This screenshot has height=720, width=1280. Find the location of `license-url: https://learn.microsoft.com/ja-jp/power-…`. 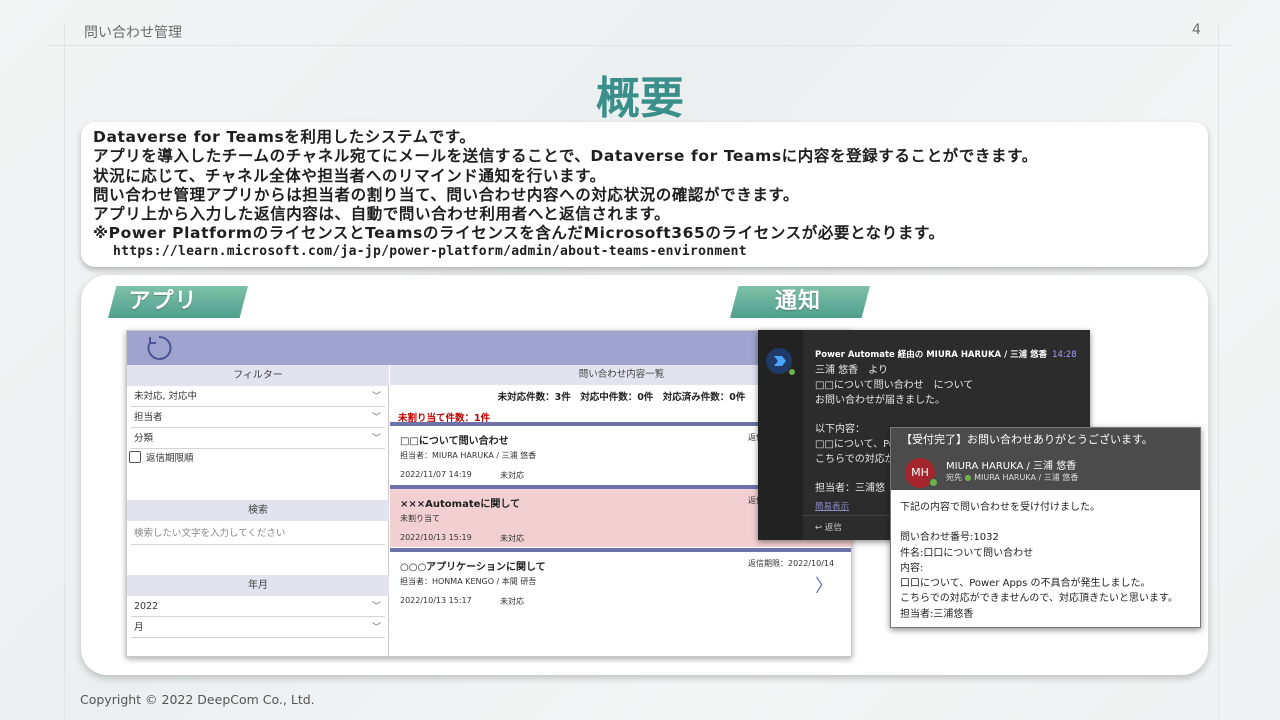

license-url: https://learn.microsoft.com/ja-jp/power-… is located at coordinates (644, 251).